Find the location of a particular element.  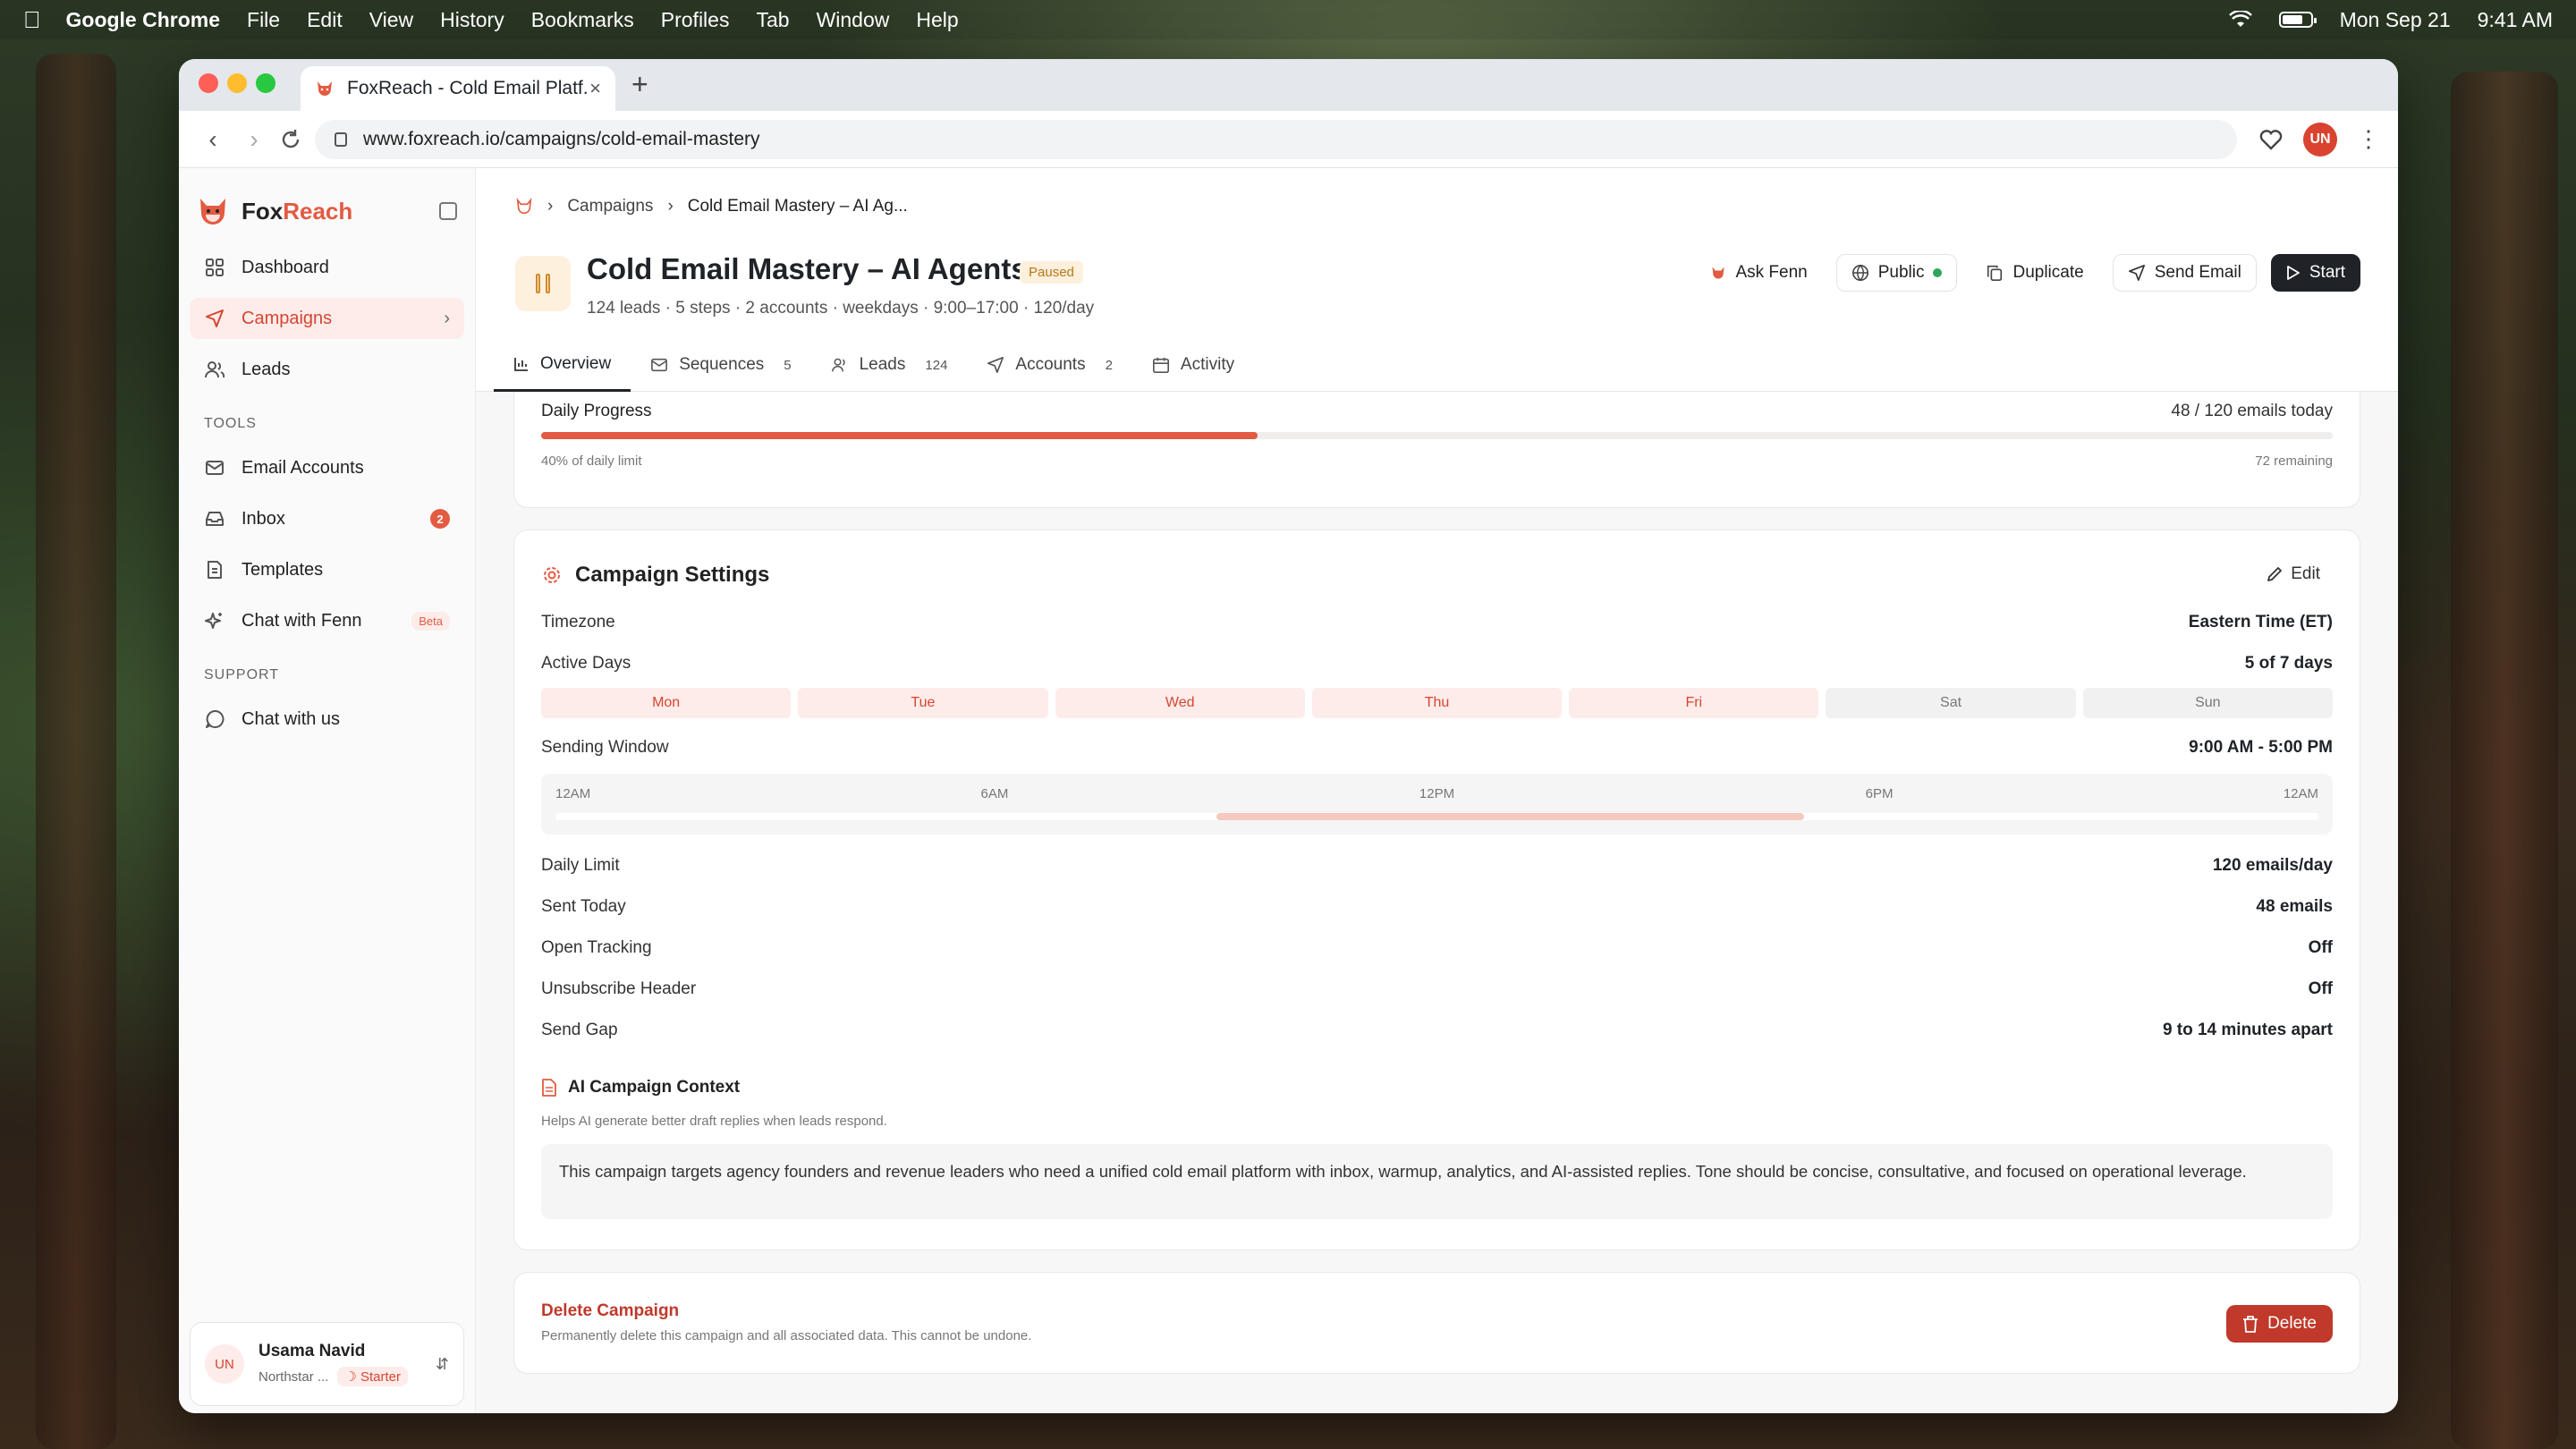

sending-window-timeline: 12AM 6AM 12PM 6PM 12AM is located at coordinates (1437, 804).